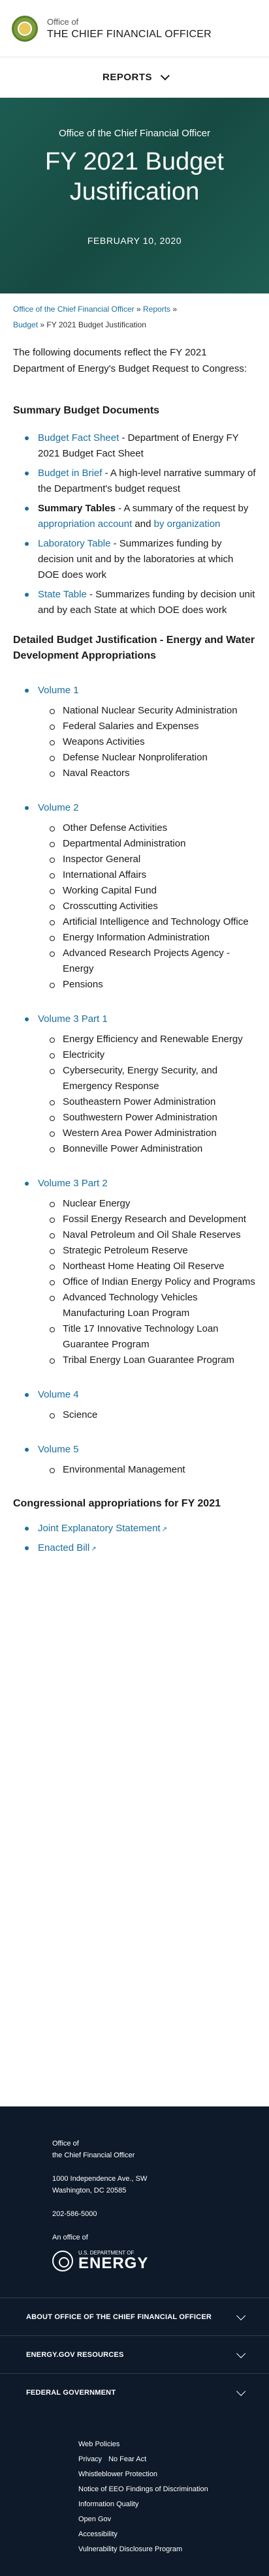 The width and height of the screenshot is (269, 2576). What do you see at coordinates (188, 524) in the screenshot?
I see `by-organization-link: by organization` at bounding box center [188, 524].